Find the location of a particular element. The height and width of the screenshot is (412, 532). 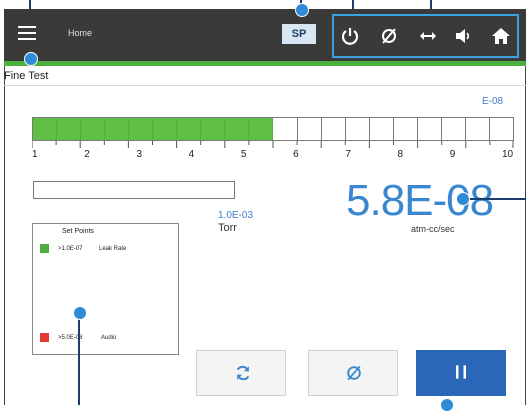

leak-rate-setpoint-value: >1.0E-07 is located at coordinates (70, 249).